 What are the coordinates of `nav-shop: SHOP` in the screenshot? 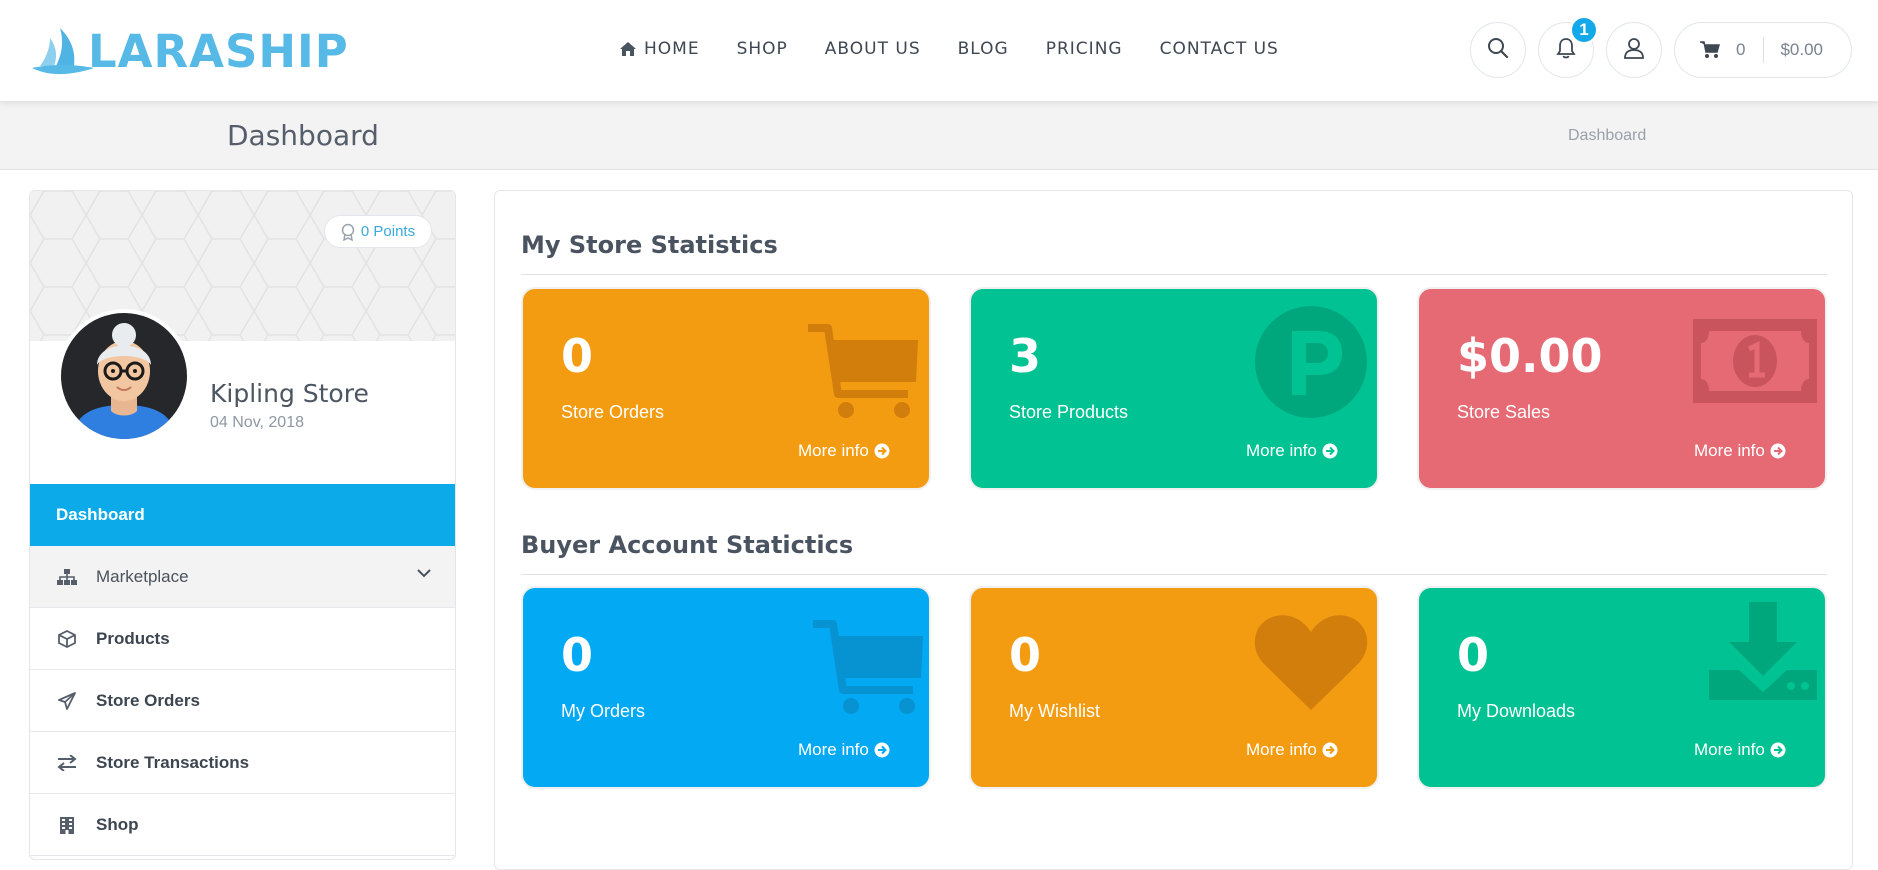 It's located at (762, 49).